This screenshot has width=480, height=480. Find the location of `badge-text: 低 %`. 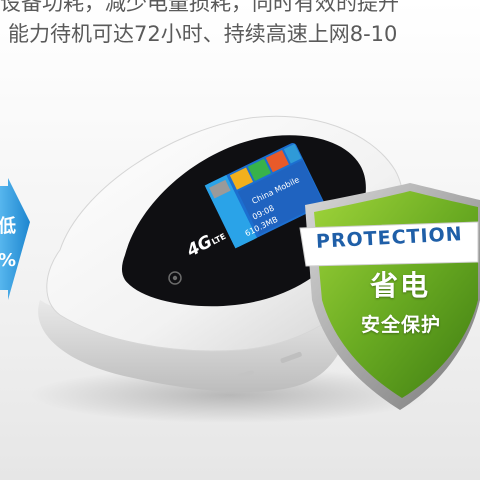

badge-text: 低 % is located at coordinates (8, 244).